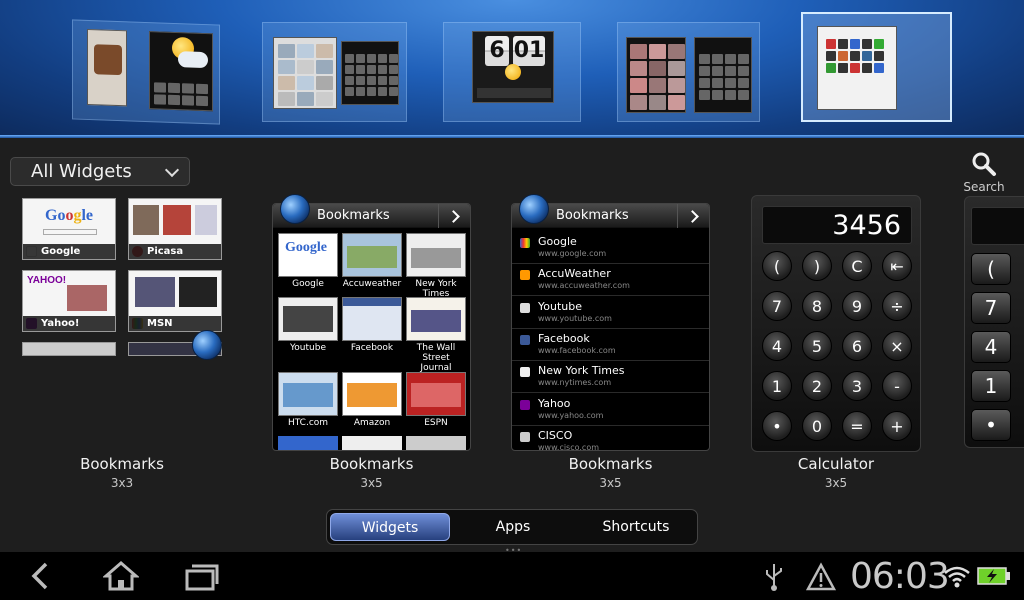  Describe the element at coordinates (370, 73) in the screenshot. I see `calendar-widget-mini` at that location.